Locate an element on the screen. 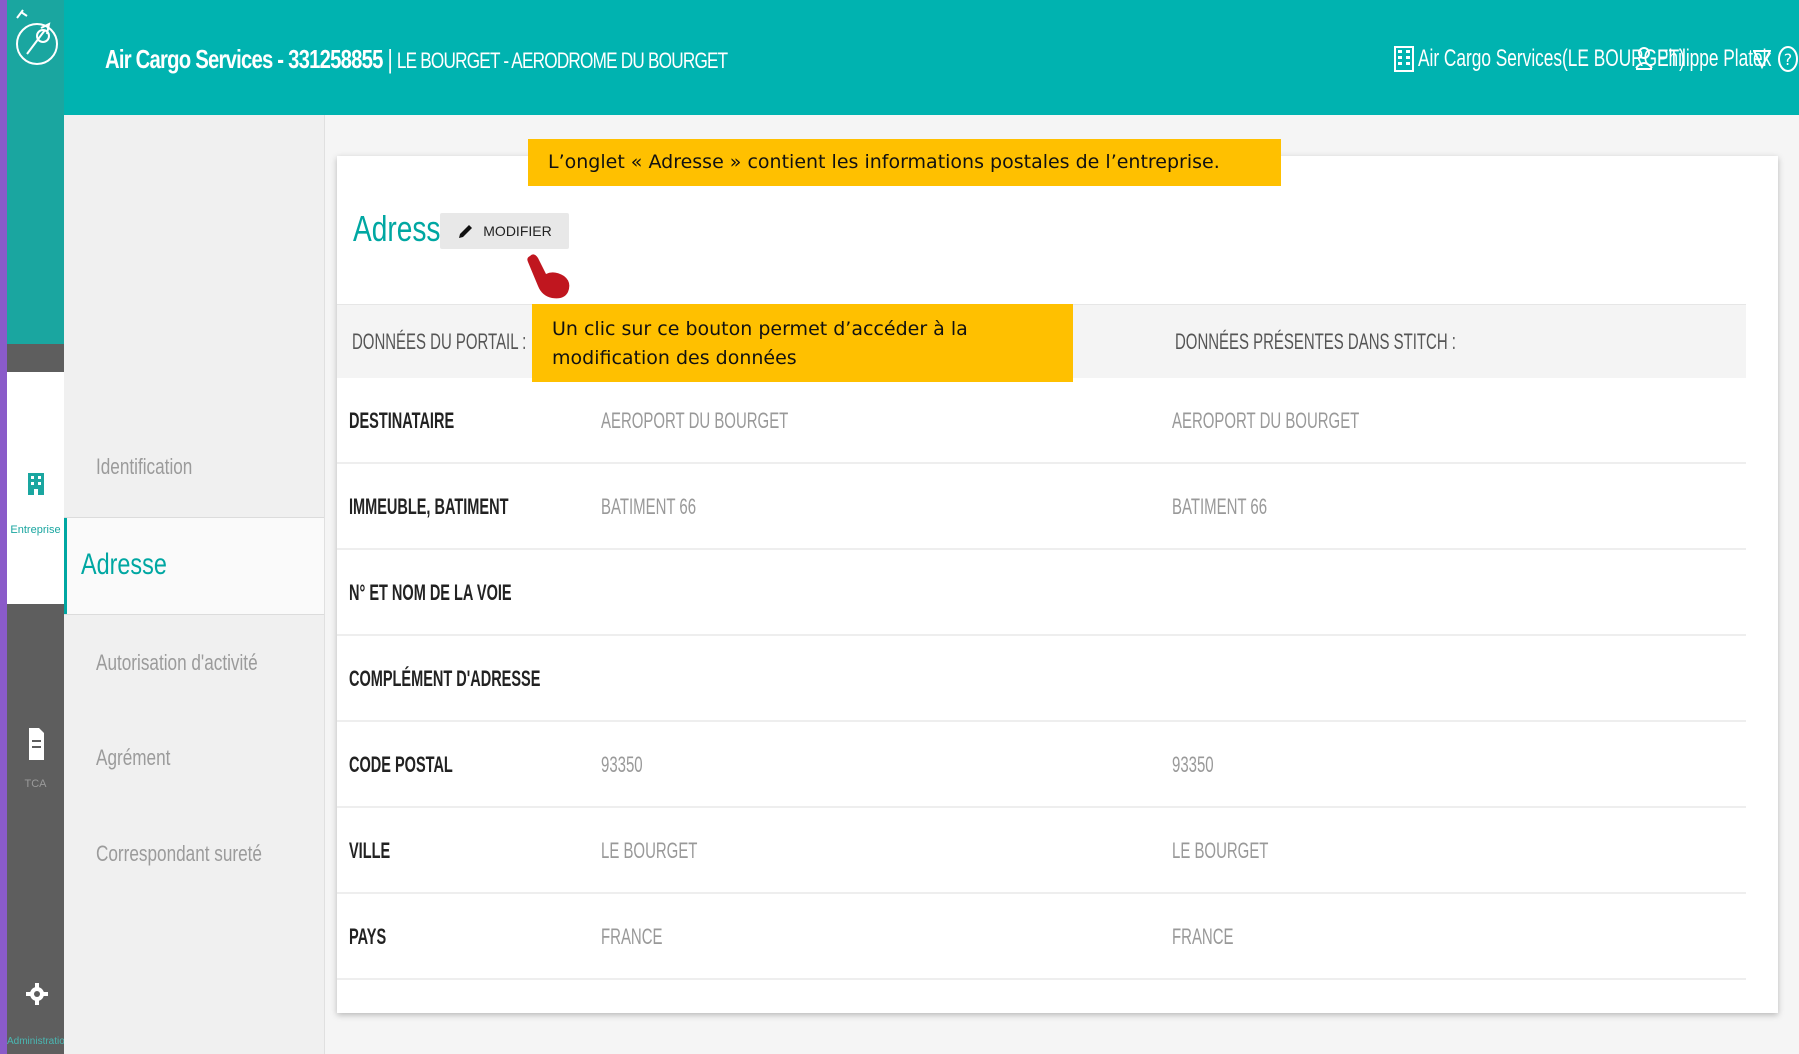  location-name: LE BOURGET - AERODROME DU BOURGET is located at coordinates (562, 60).